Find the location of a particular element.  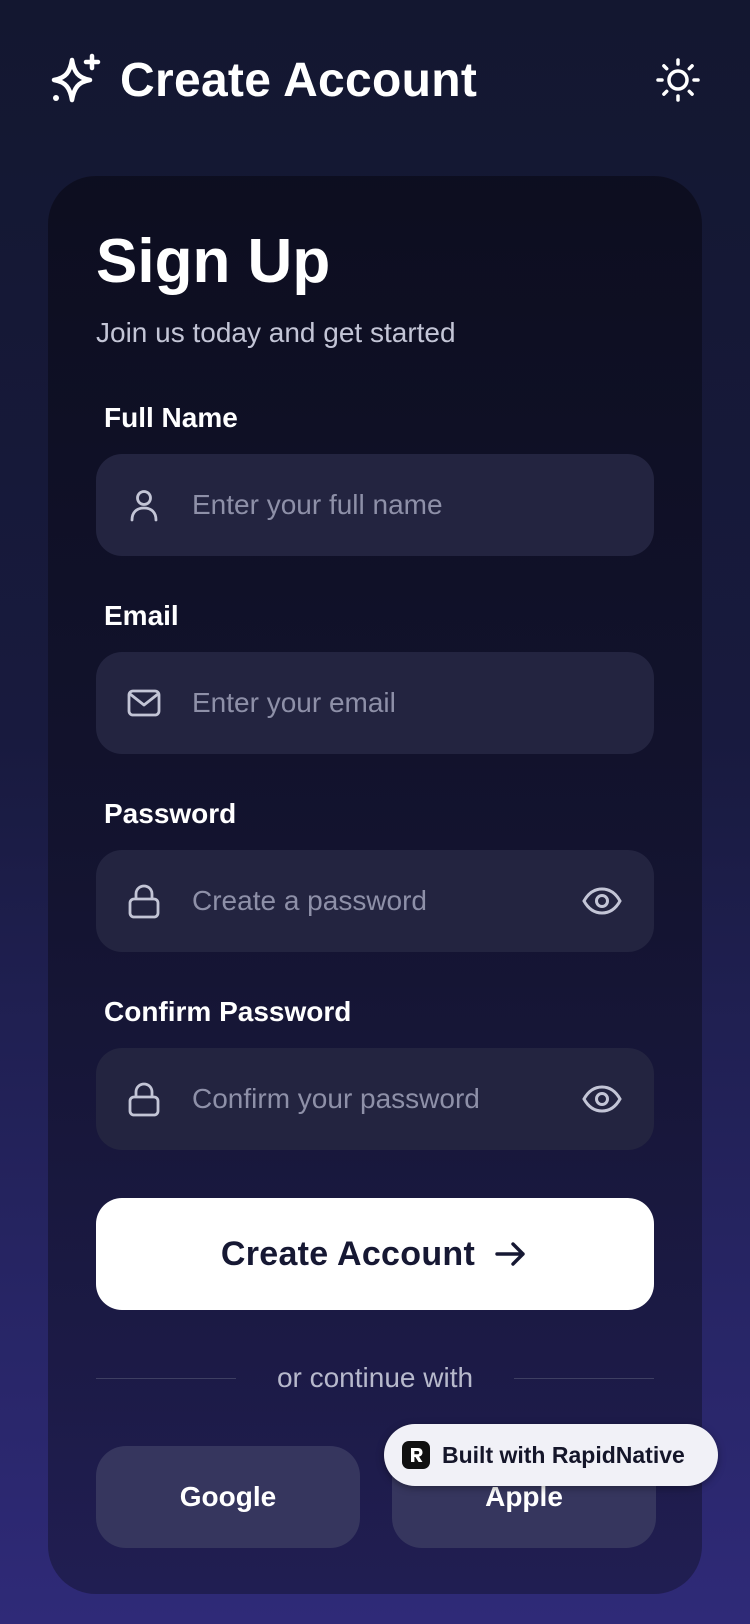

google-button: Google is located at coordinates (228, 1497).